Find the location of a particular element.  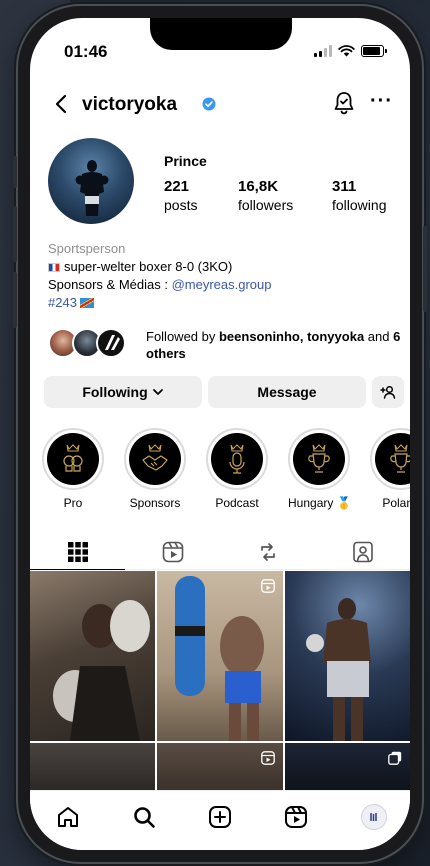

stat-posts: 221 posts is located at coordinates (180, 195).